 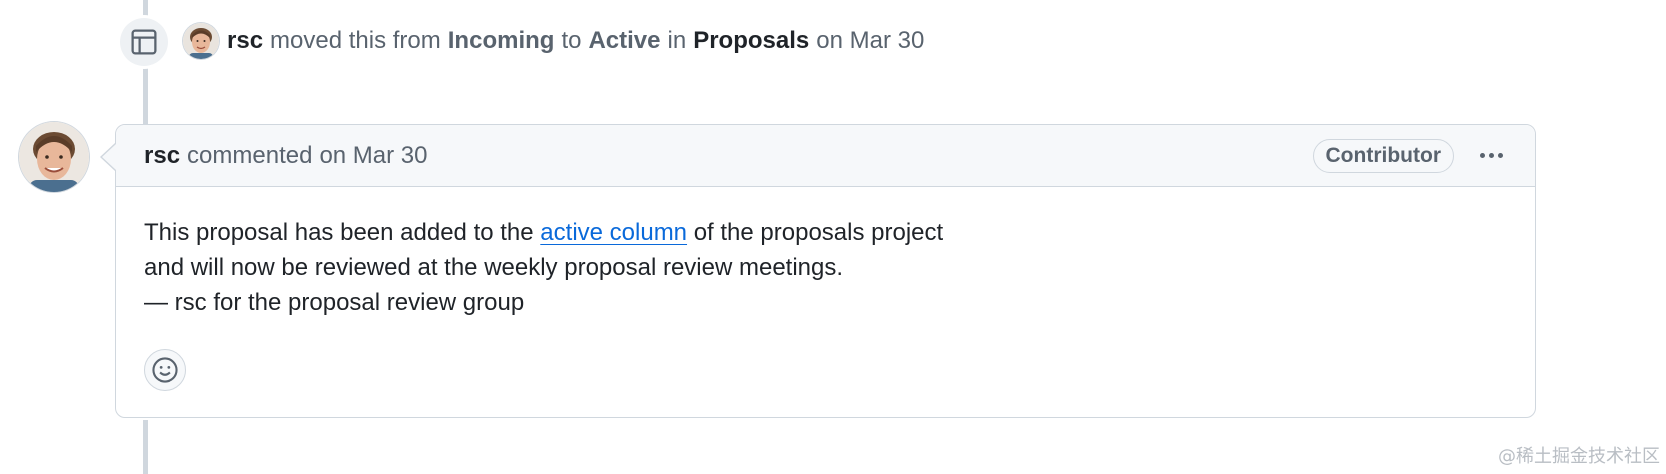 What do you see at coordinates (613, 232) in the screenshot?
I see `active-column-link: active column` at bounding box center [613, 232].